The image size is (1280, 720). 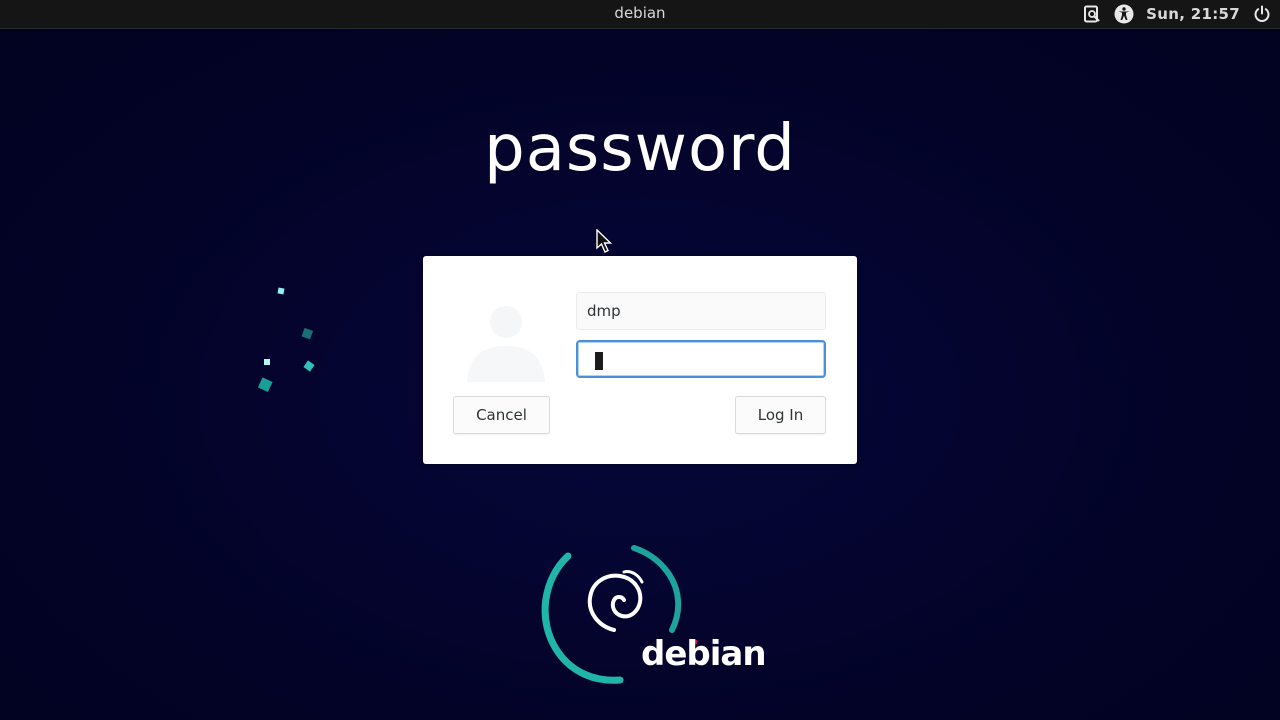 I want to click on password-input, so click(x=701, y=359).